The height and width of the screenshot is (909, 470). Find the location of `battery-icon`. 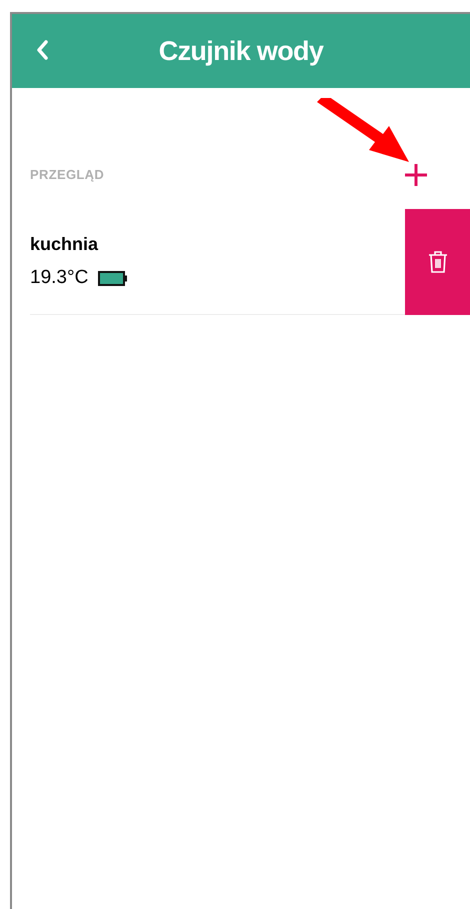

battery-icon is located at coordinates (113, 278).